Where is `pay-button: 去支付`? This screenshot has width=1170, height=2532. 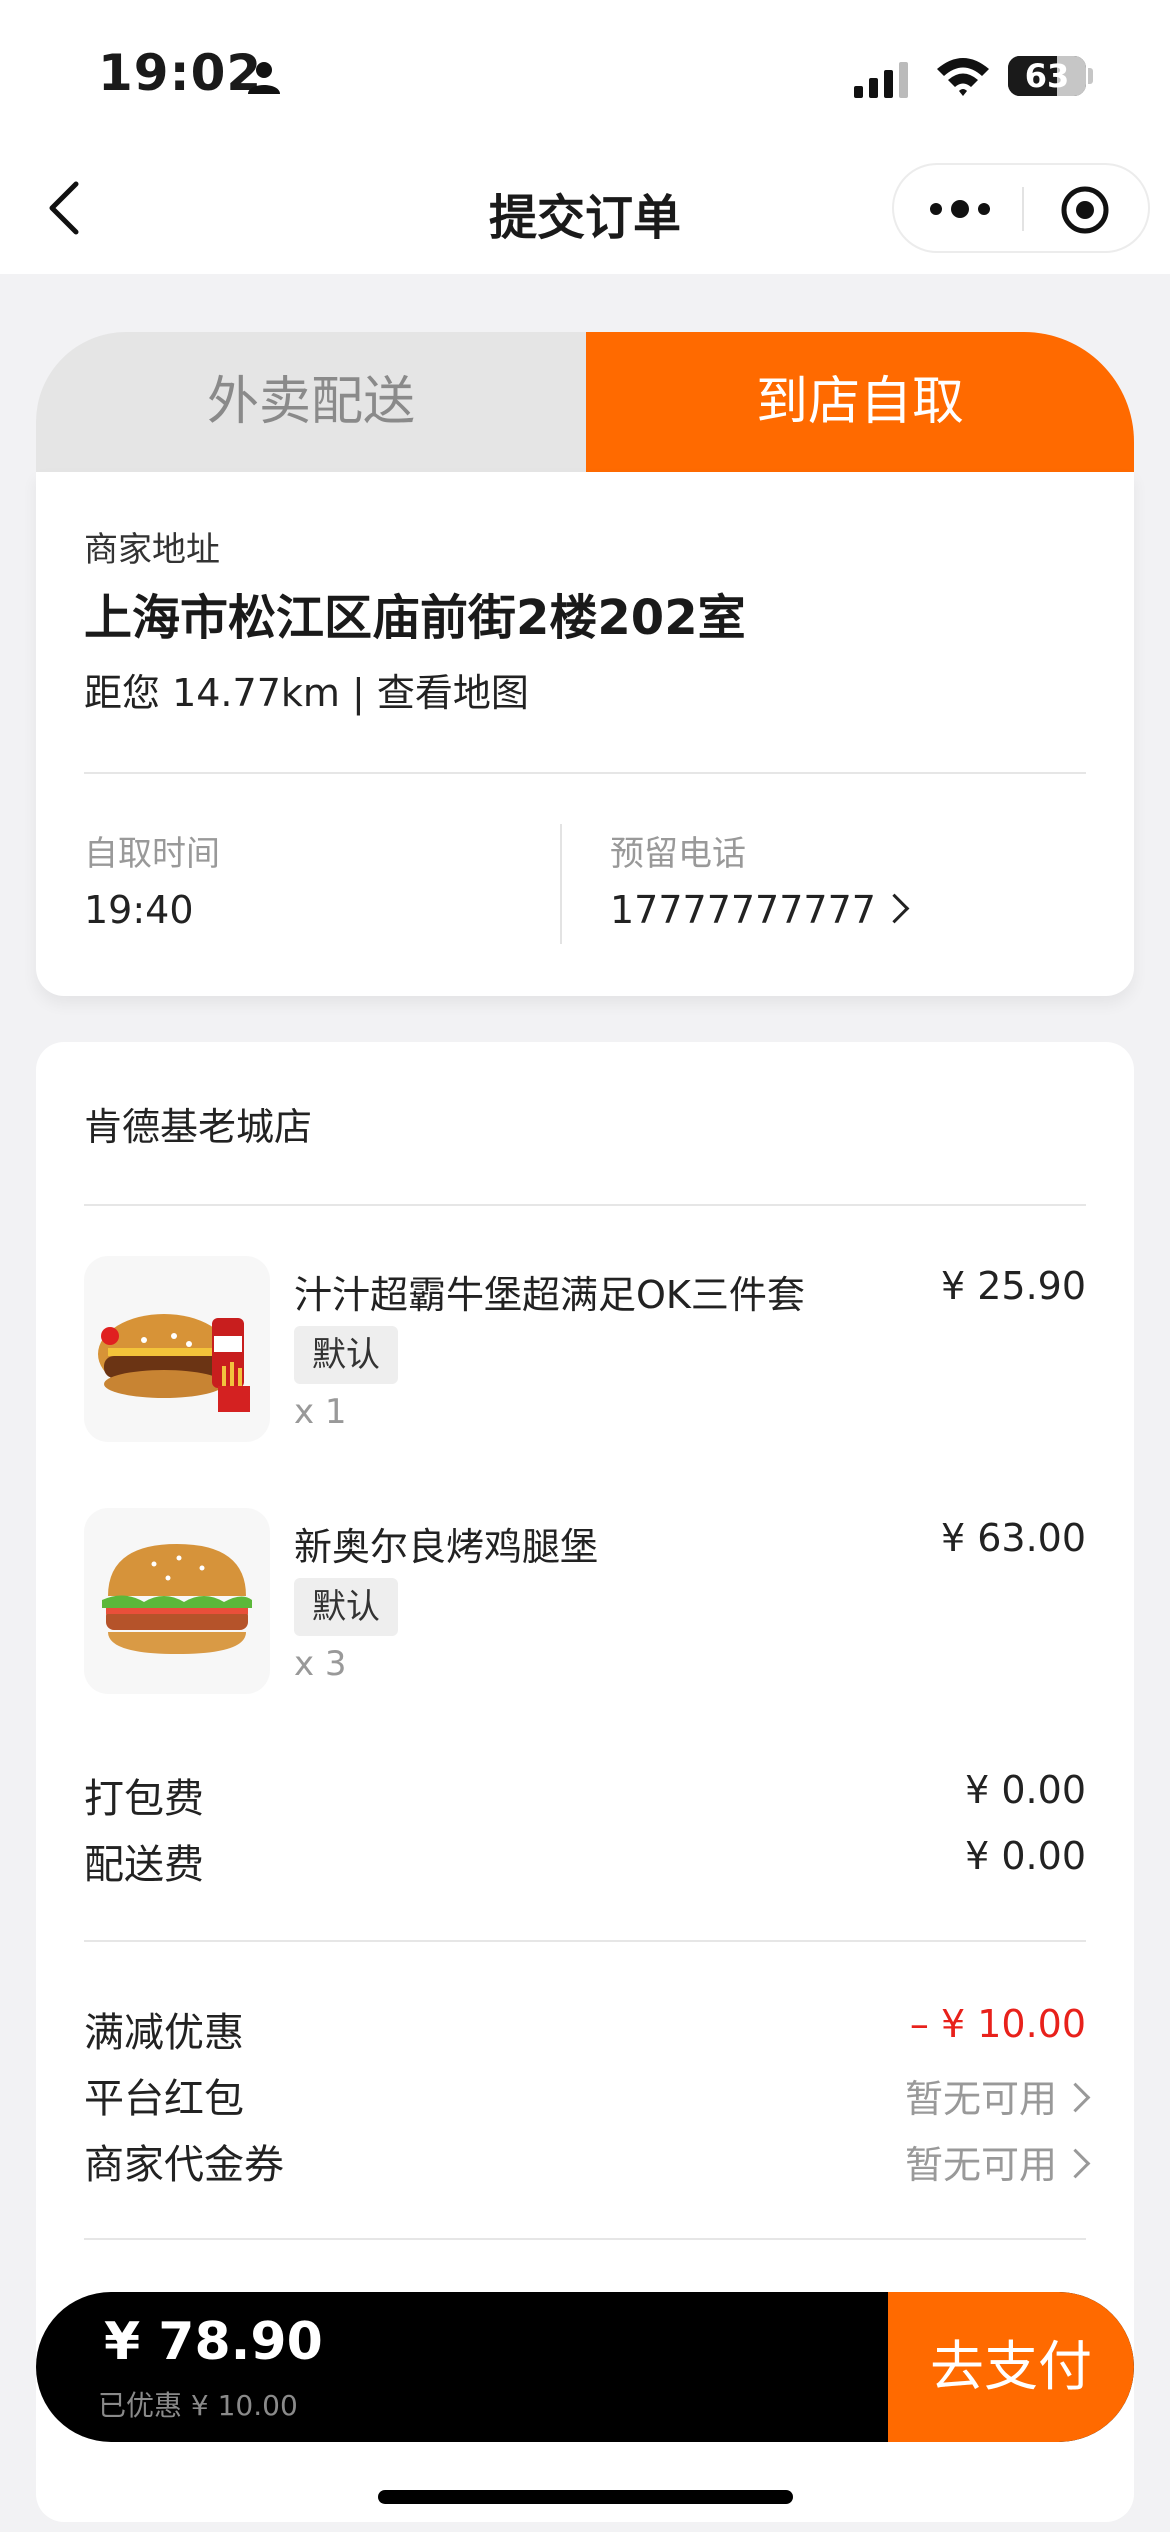
pay-button: 去支付 is located at coordinates (1011, 2367).